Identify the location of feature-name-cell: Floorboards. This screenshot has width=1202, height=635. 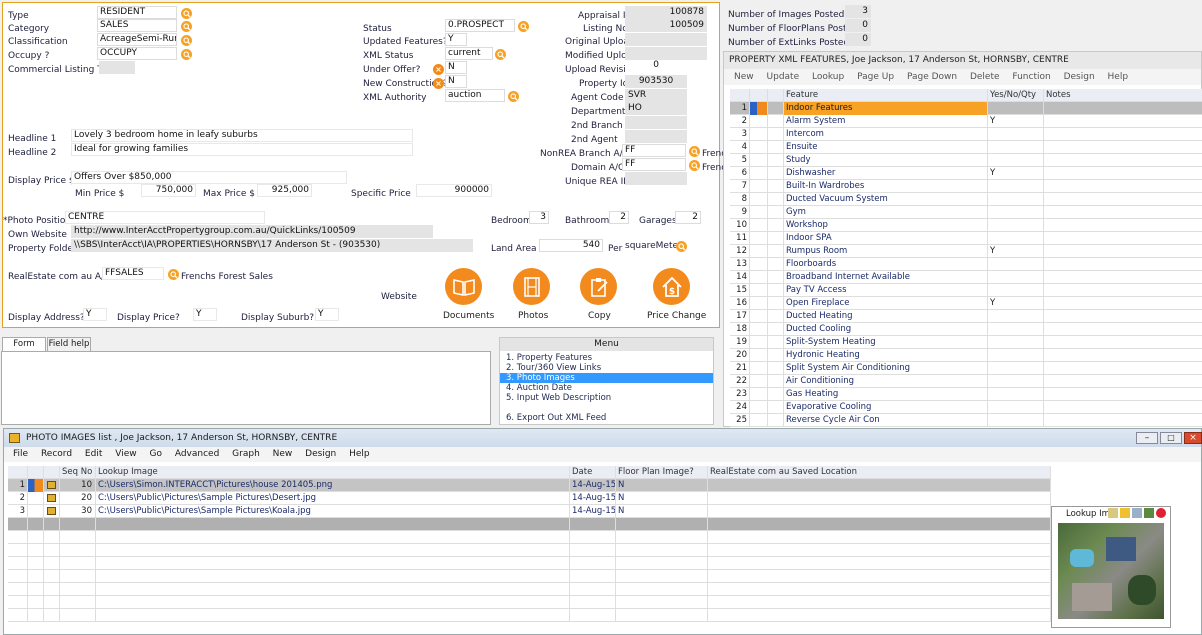
(886, 264).